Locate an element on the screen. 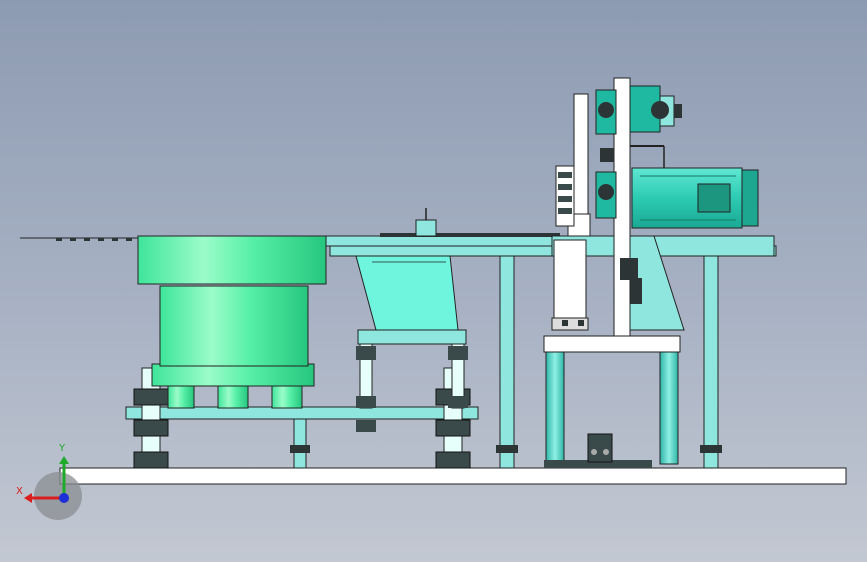 The image size is (867, 562). air-valve is located at coordinates (600, 448).